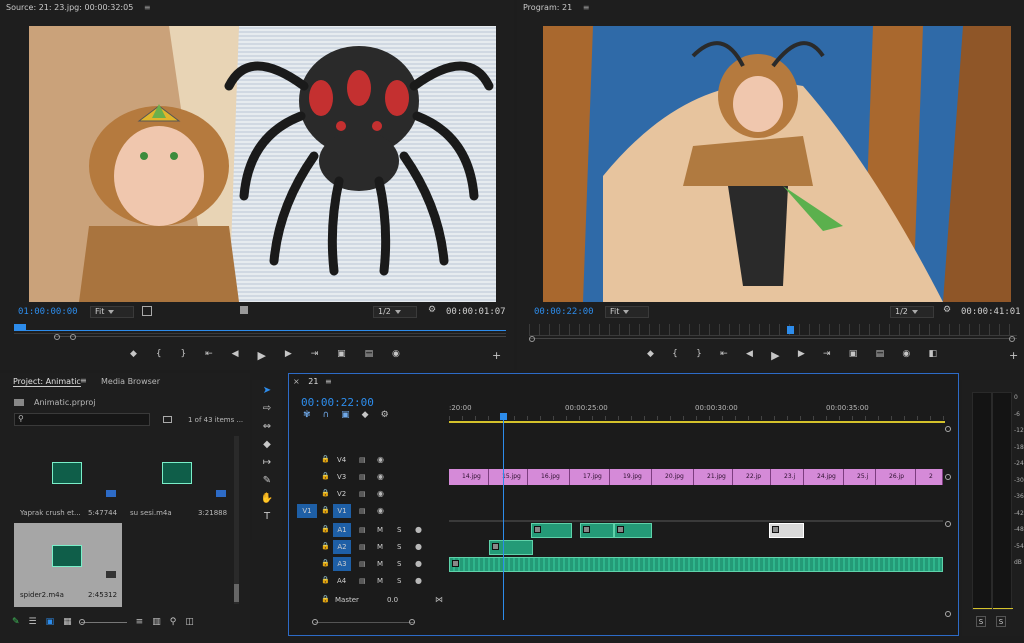 Image resolution: width=1024 pixels, height=643 pixels. I want to click on program-monitor-header: Program: 21 ≡, so click(770, 8).